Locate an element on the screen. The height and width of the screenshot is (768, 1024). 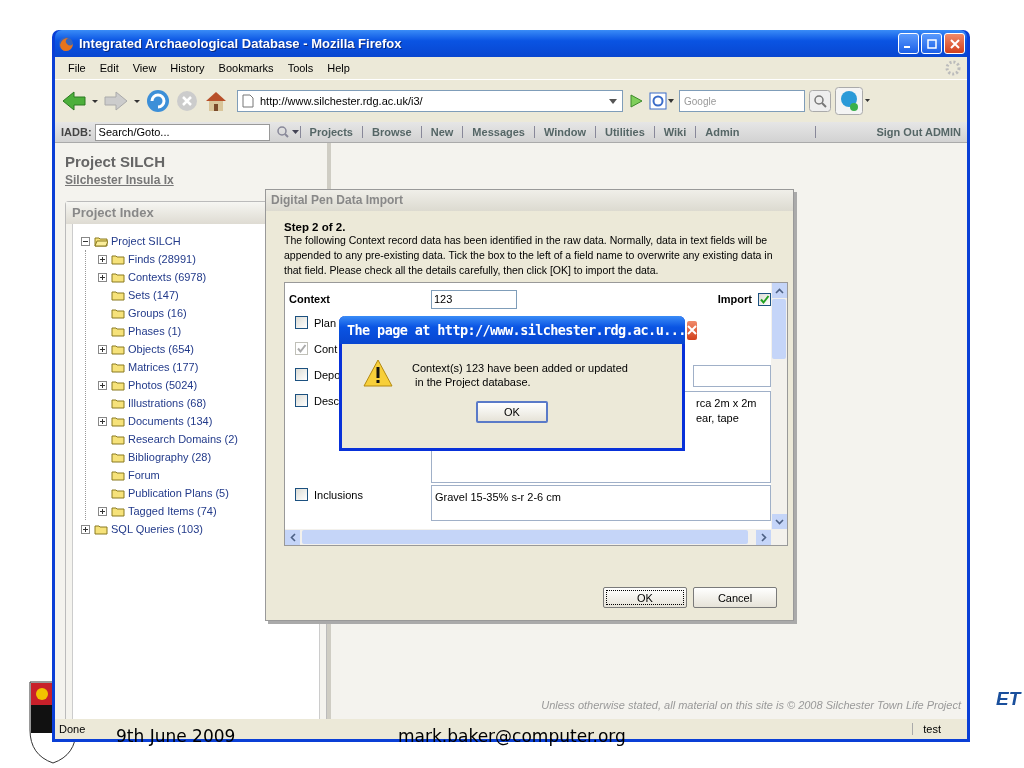
instructions-text: The following Context record data has been identified in the raw data. Normally, data in text fields will be appended to any pre-existing data. Tick the box to the left of a field name to overwrite any existing data in that field. Please check all the details carefully, then click [OK] to import the data. is located at coordinates (529, 255).